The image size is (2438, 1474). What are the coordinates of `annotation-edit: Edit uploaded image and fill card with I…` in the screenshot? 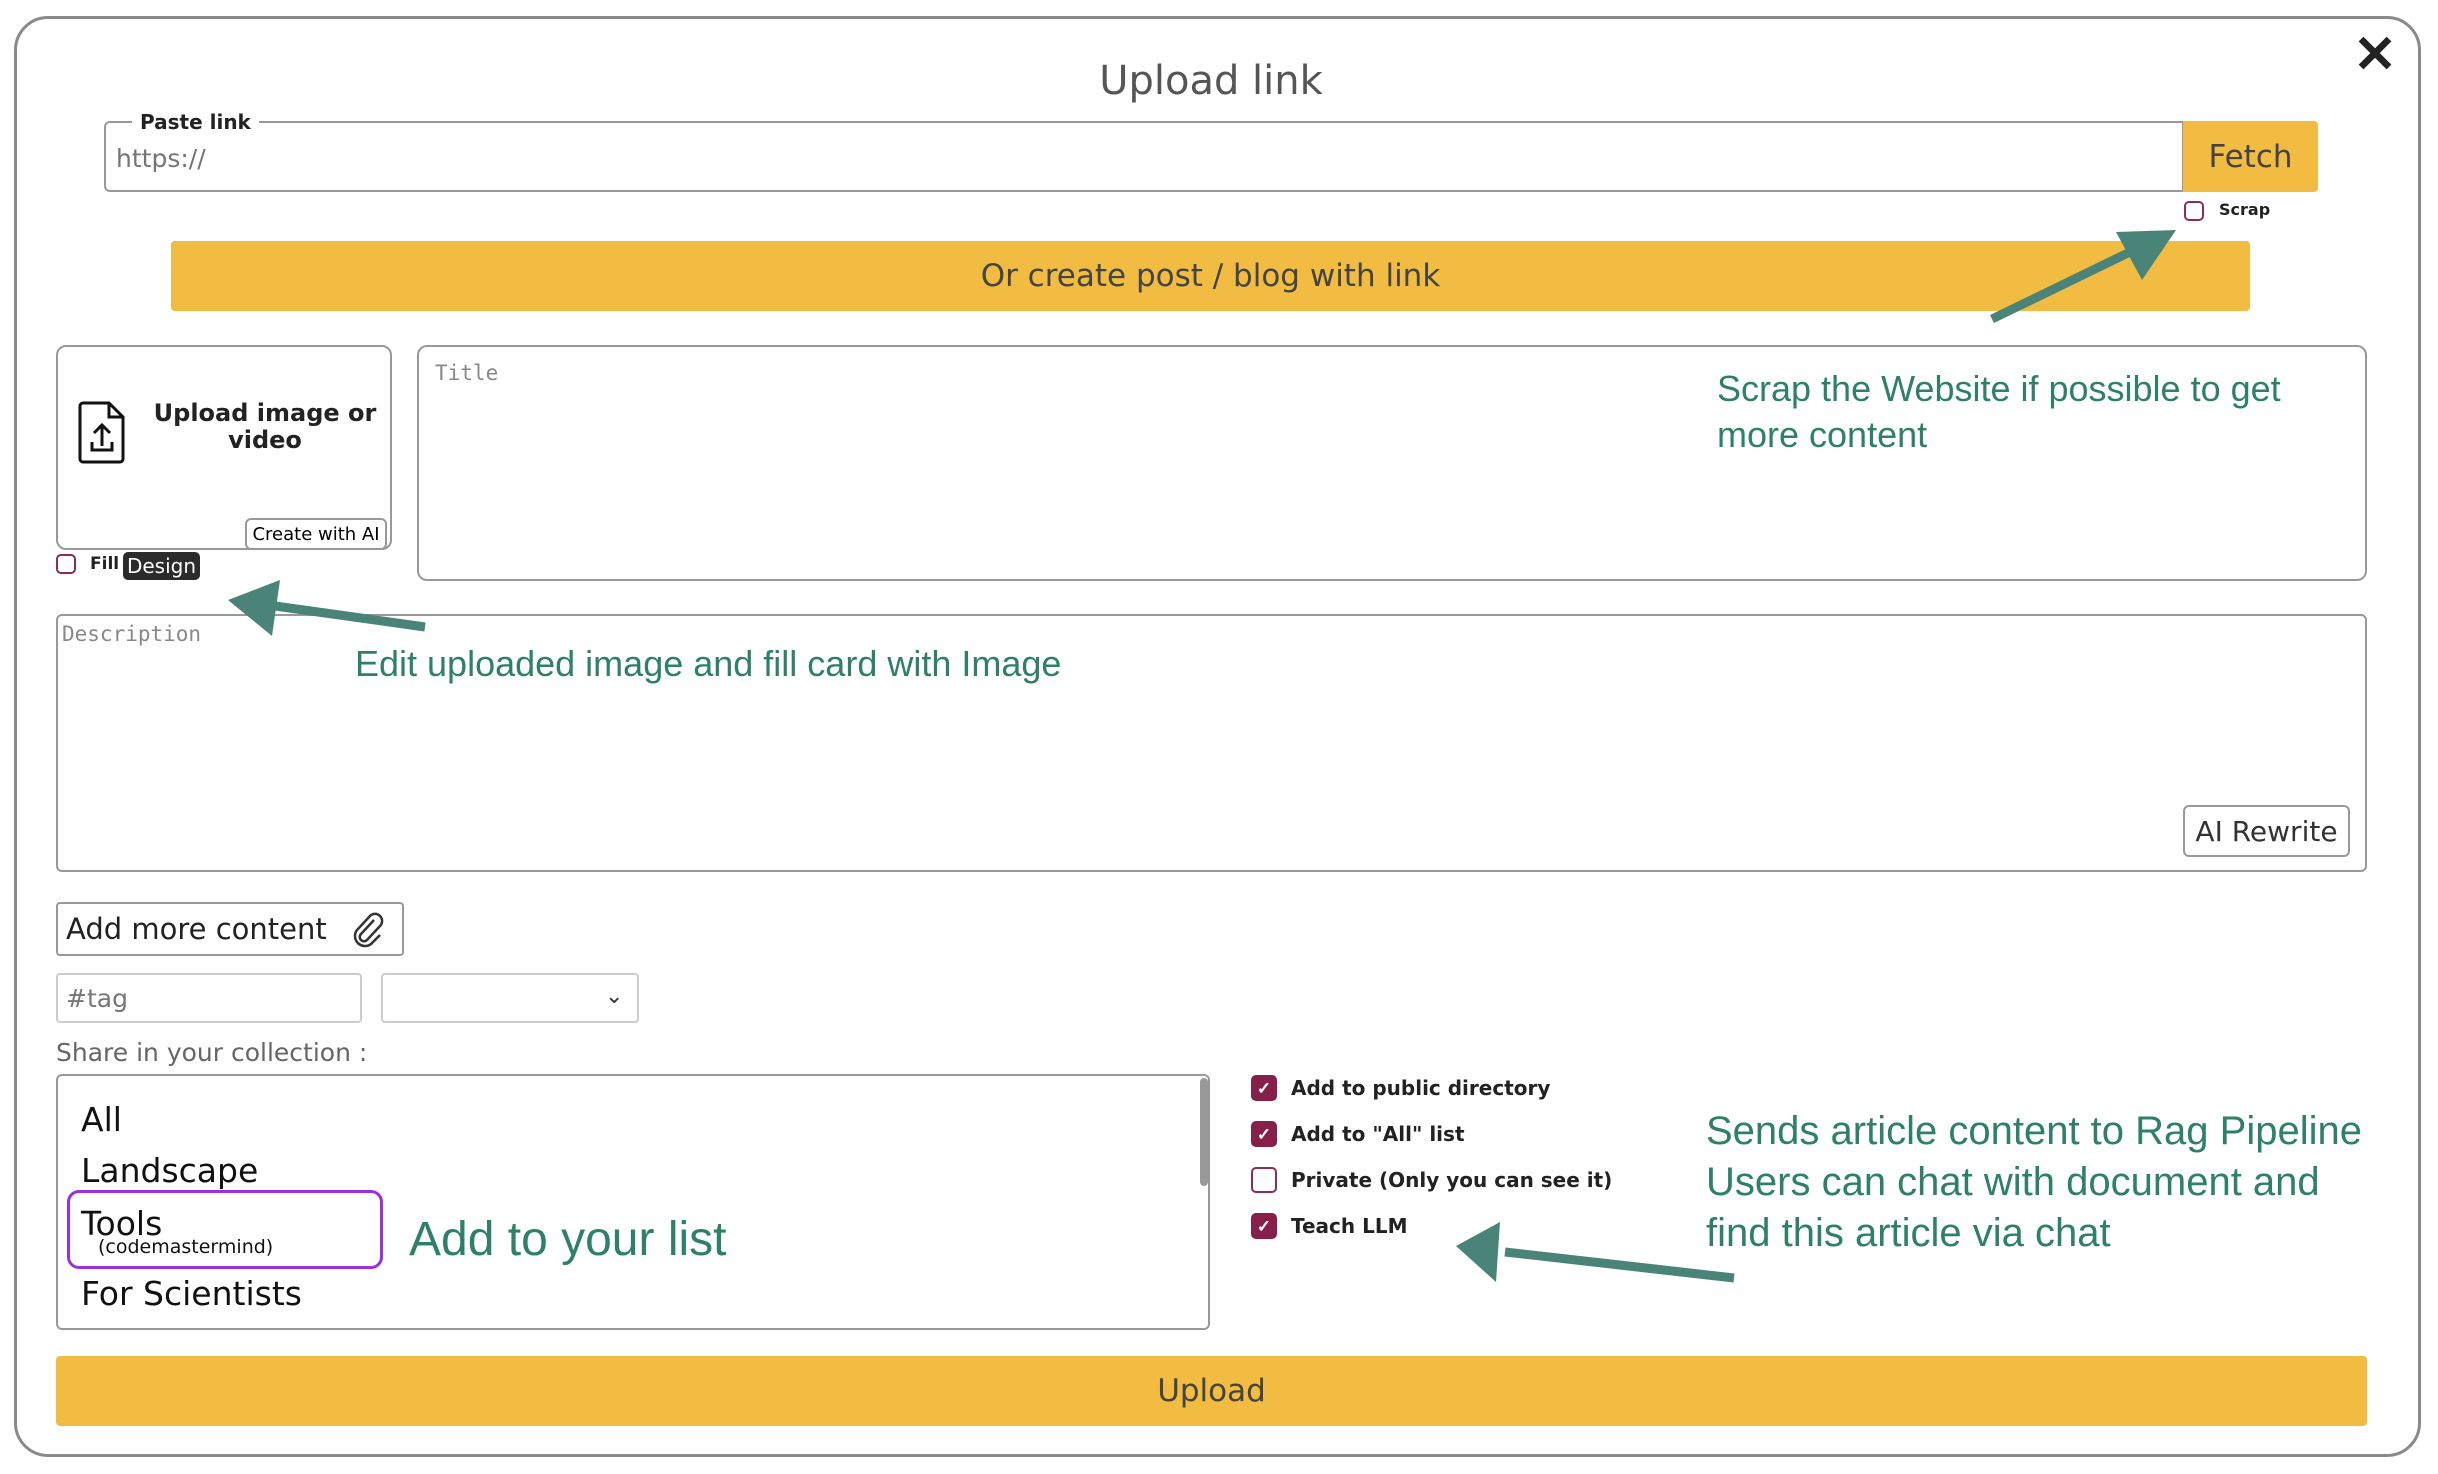 It's located at (708, 663).